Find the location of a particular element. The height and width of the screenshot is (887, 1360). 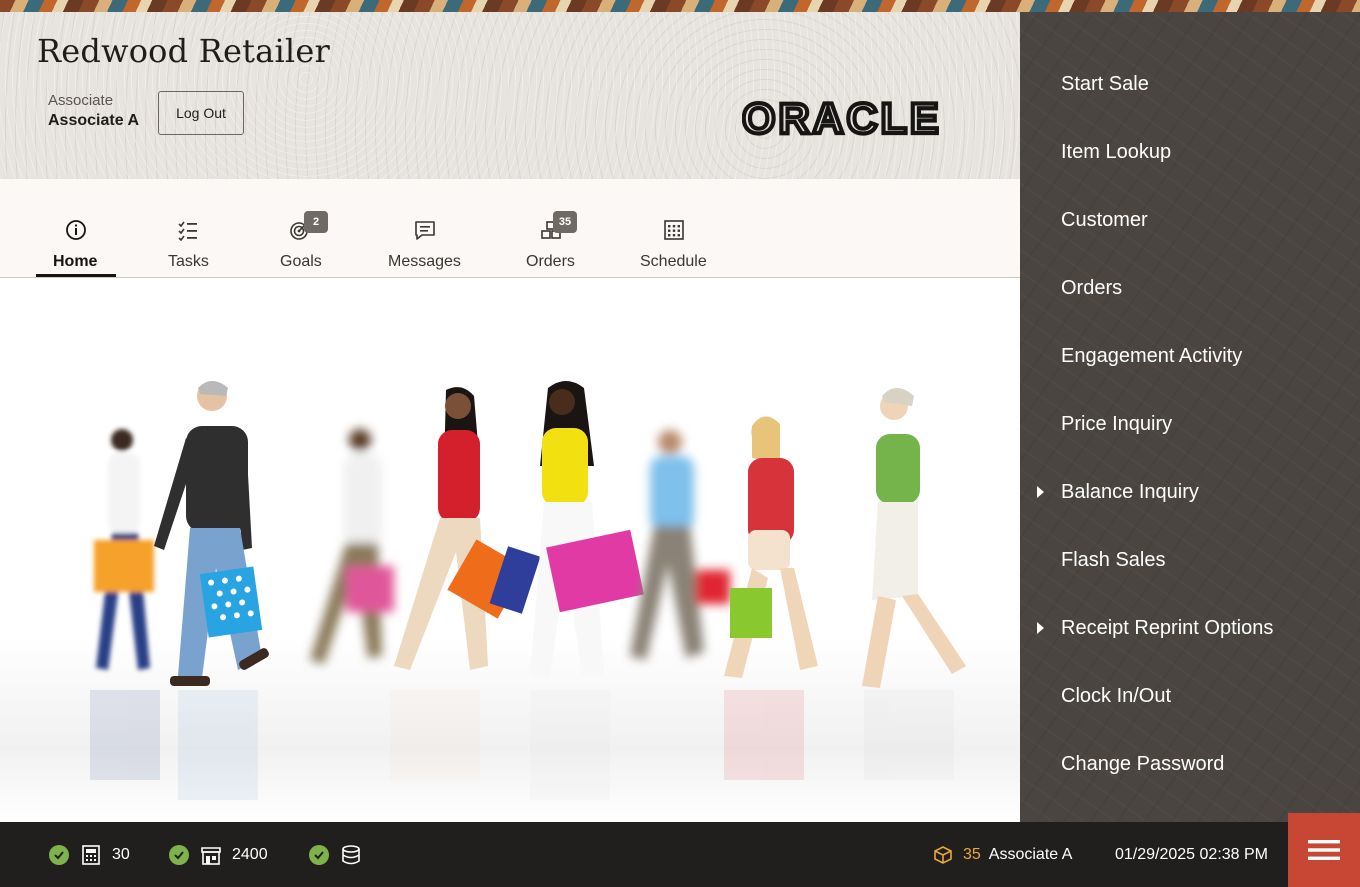

register-icon is located at coordinates (91, 854).